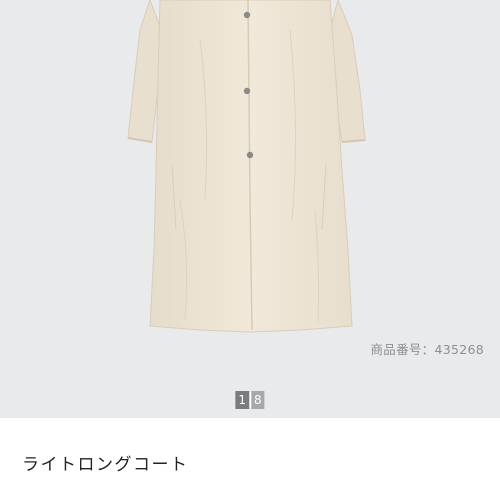 Image resolution: width=500 pixels, height=500 pixels. Describe the element at coordinates (242, 400) in the screenshot. I see `pager-current: 1` at that location.